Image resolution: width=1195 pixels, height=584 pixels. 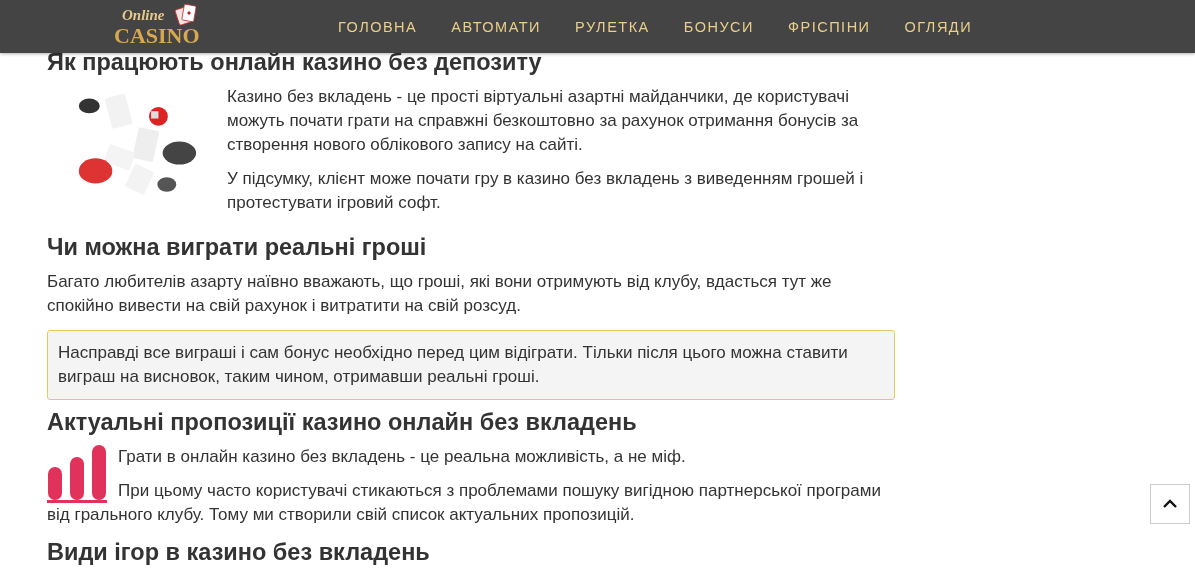 I want to click on logo: Online CASINO, so click(x=158, y=26).